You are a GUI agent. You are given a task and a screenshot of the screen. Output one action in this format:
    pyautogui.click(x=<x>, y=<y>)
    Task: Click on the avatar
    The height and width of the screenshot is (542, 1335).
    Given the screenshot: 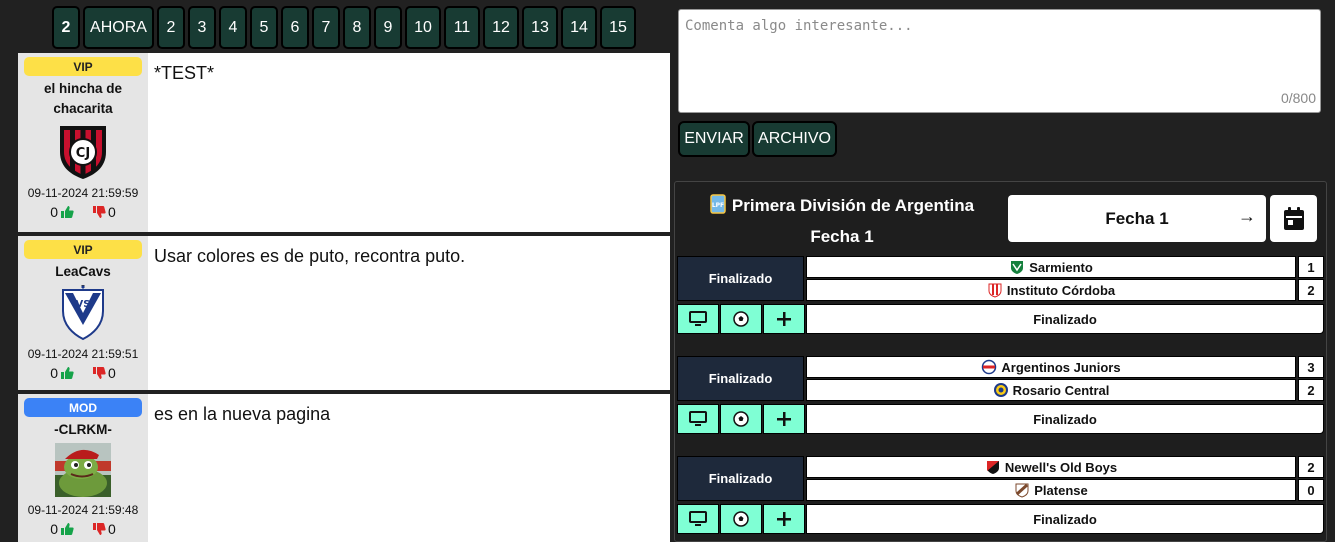 What is the action you would take?
    pyautogui.click(x=83, y=470)
    